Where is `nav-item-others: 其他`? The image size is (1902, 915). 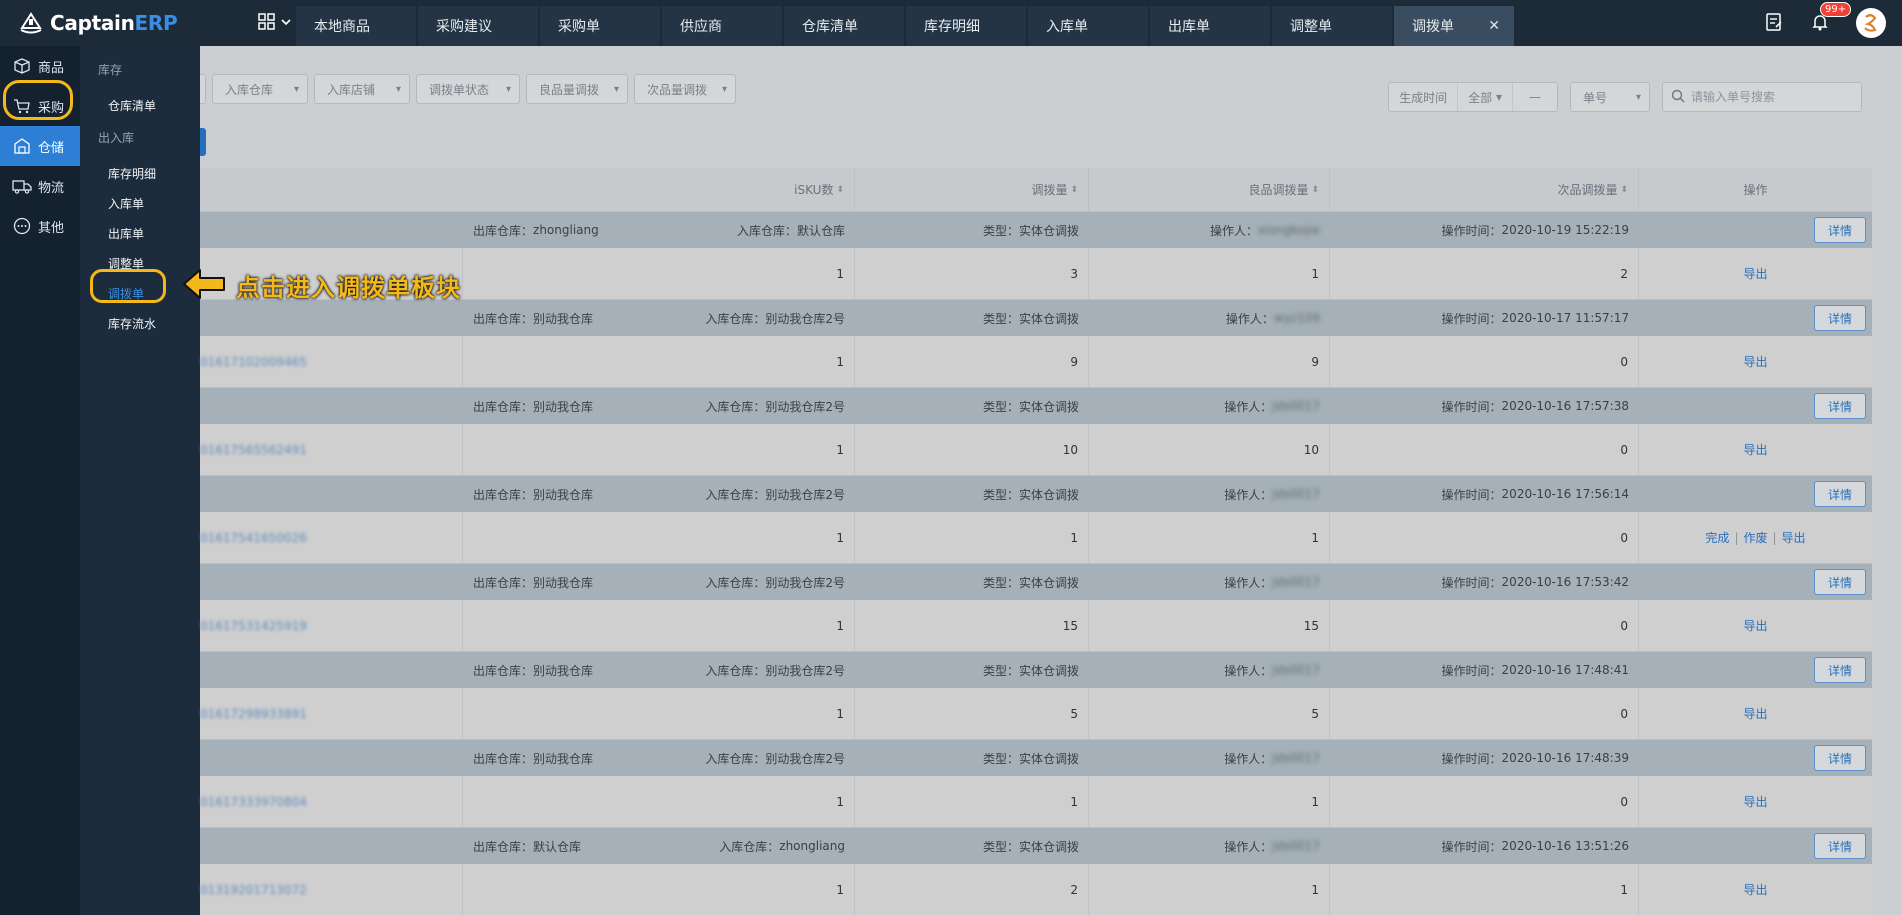
nav-item-others: 其他 is located at coordinates (40, 226).